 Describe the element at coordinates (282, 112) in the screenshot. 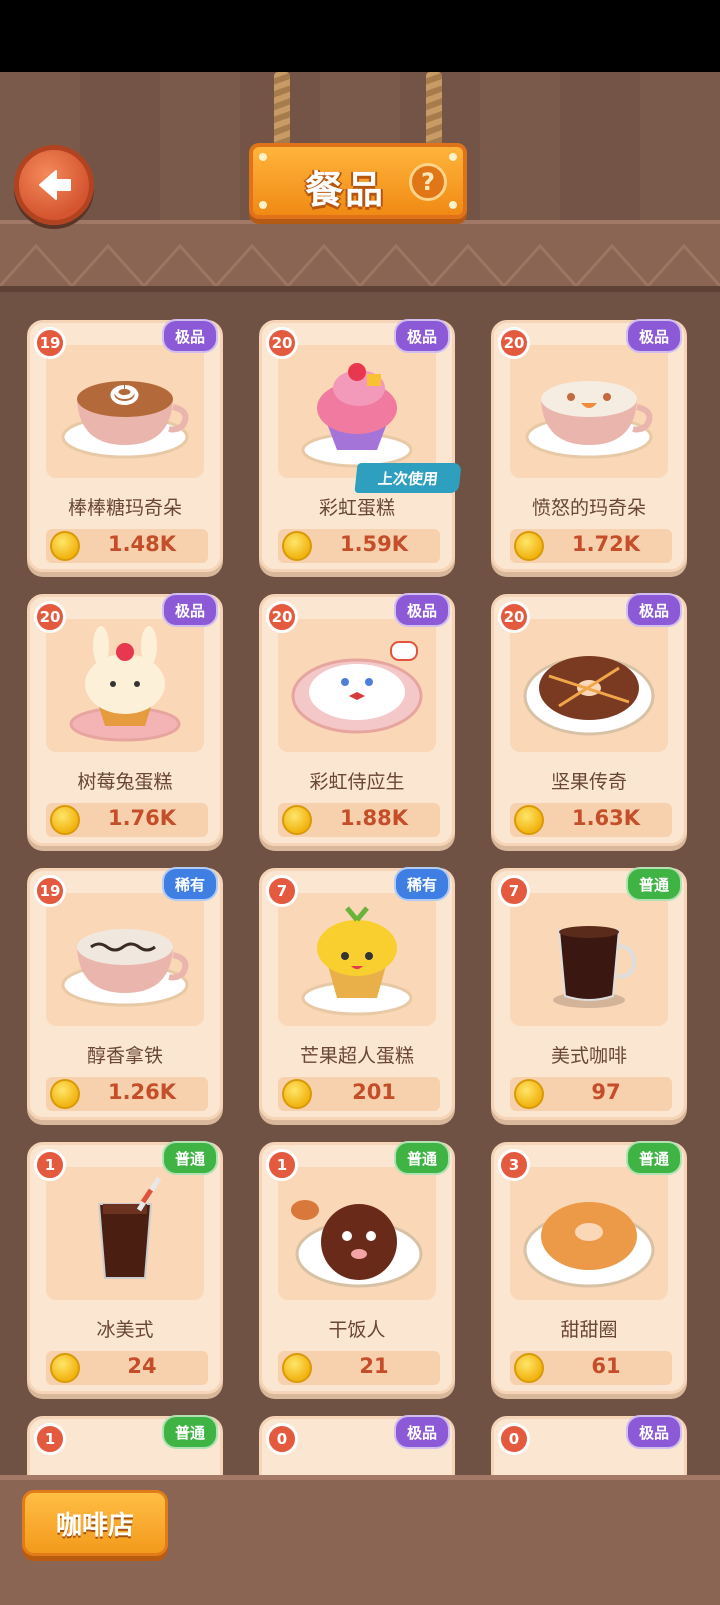

I see `rope-left` at that location.